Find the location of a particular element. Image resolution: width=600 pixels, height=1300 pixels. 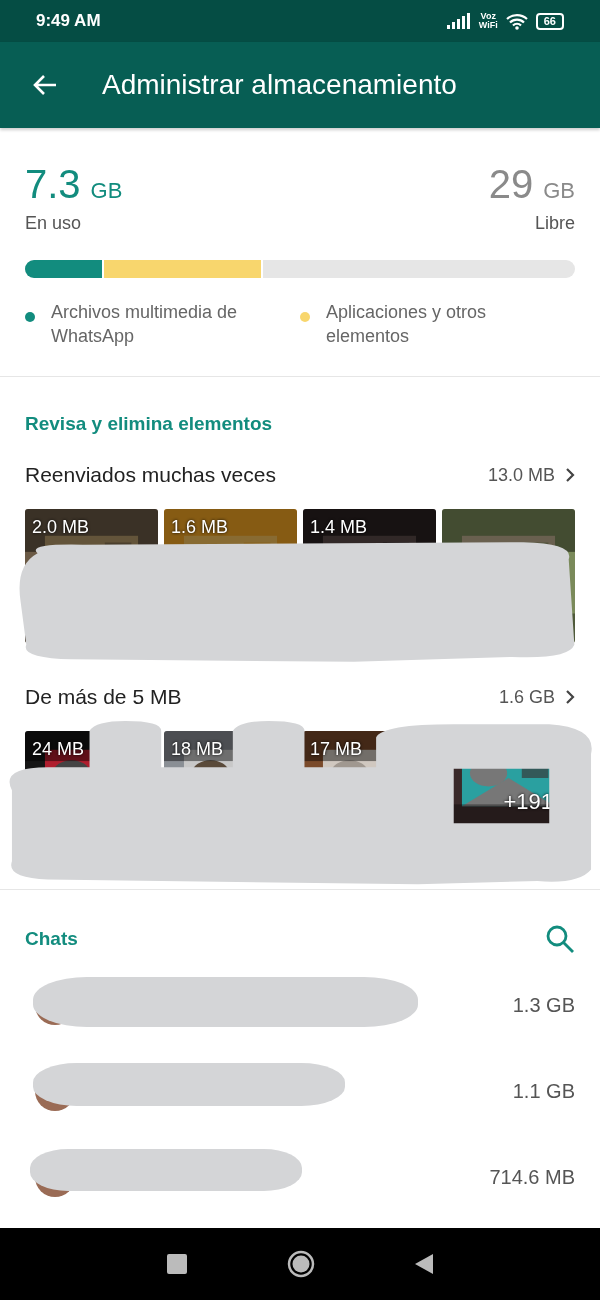

group-size-link: 13.0 MB is located at coordinates (531, 475).